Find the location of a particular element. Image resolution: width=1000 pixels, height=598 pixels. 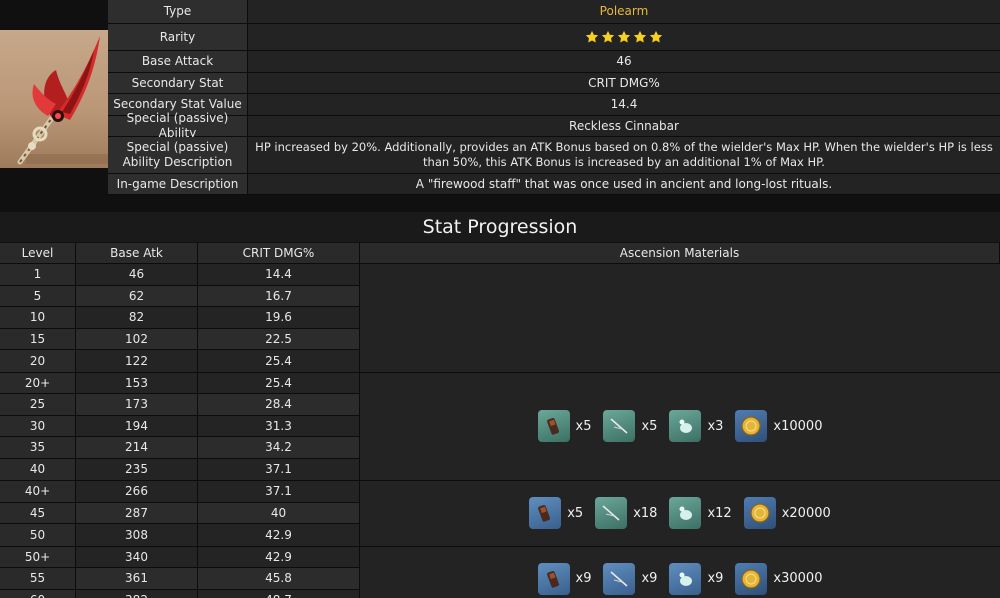

crit-cell: 16.7 is located at coordinates (279, 295).